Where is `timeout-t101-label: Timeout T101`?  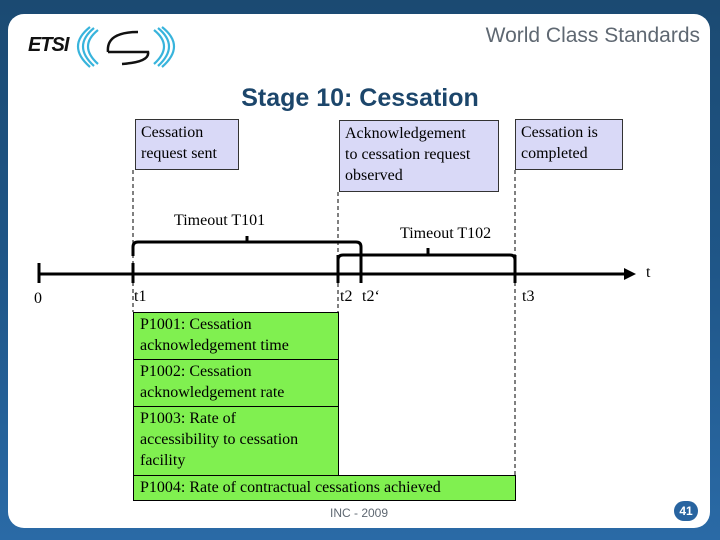
timeout-t101-label: Timeout T101 is located at coordinates (220, 220).